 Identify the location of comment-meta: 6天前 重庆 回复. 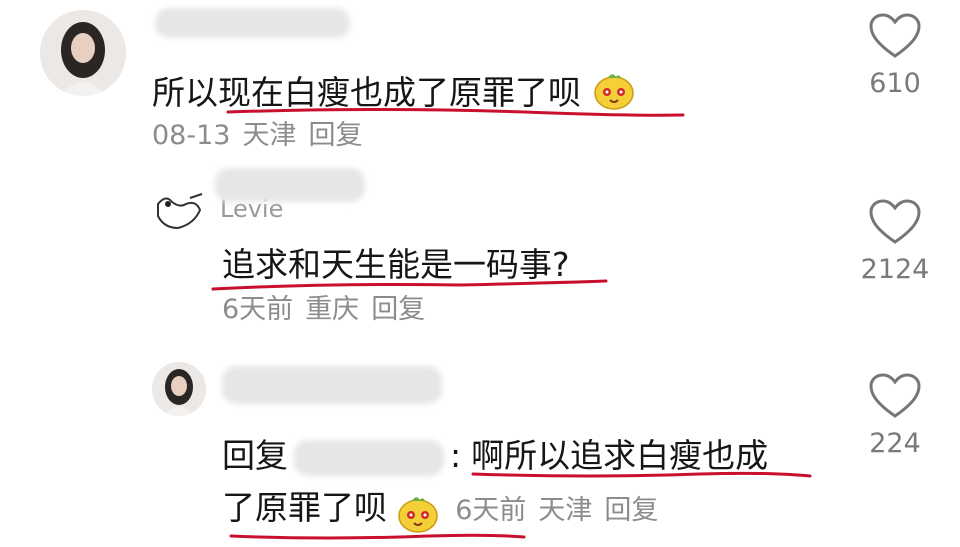
(329, 310).